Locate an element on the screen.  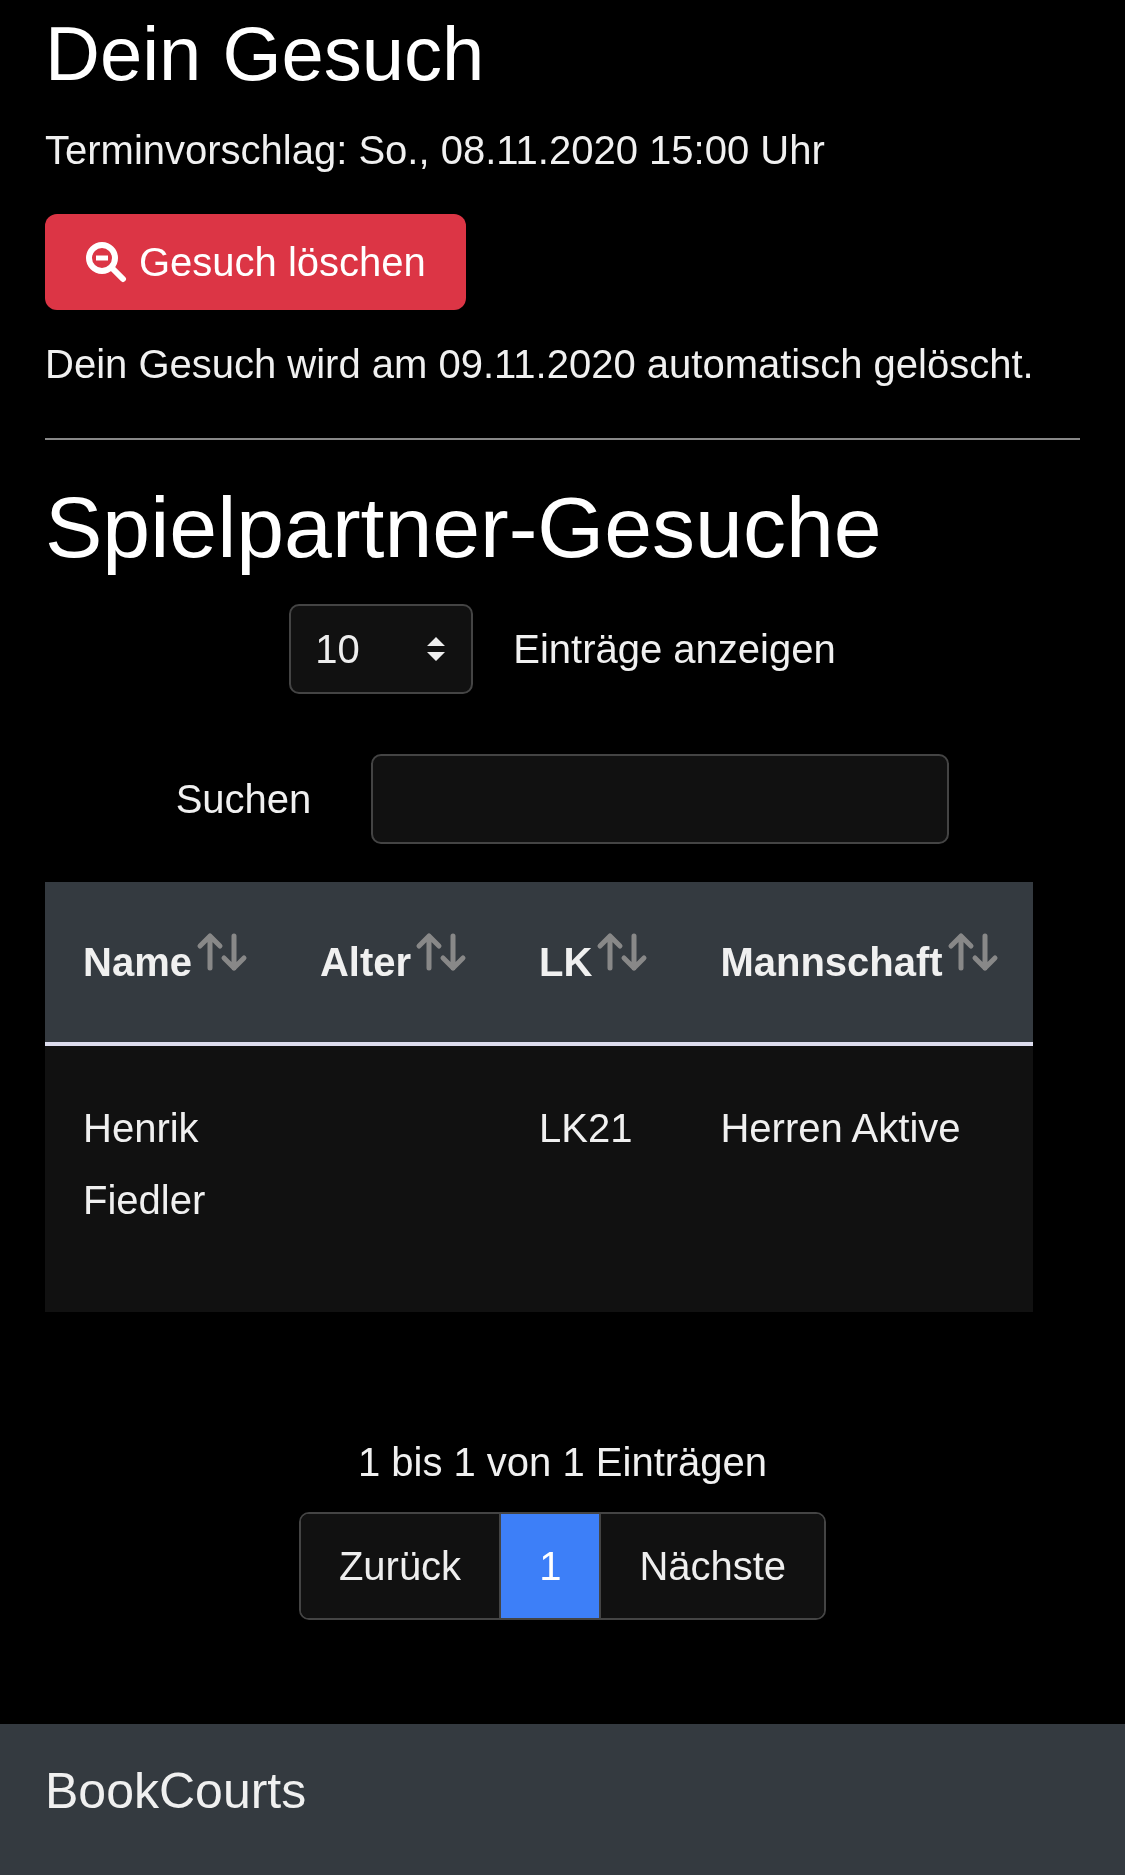
page-button: 1 is located at coordinates (550, 1566).